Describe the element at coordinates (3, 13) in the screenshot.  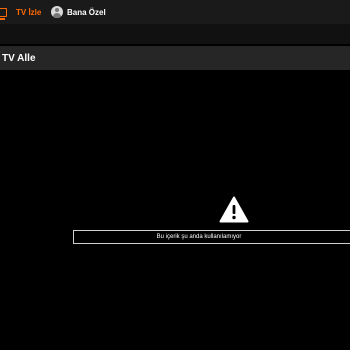
I see `tv-icon` at that location.